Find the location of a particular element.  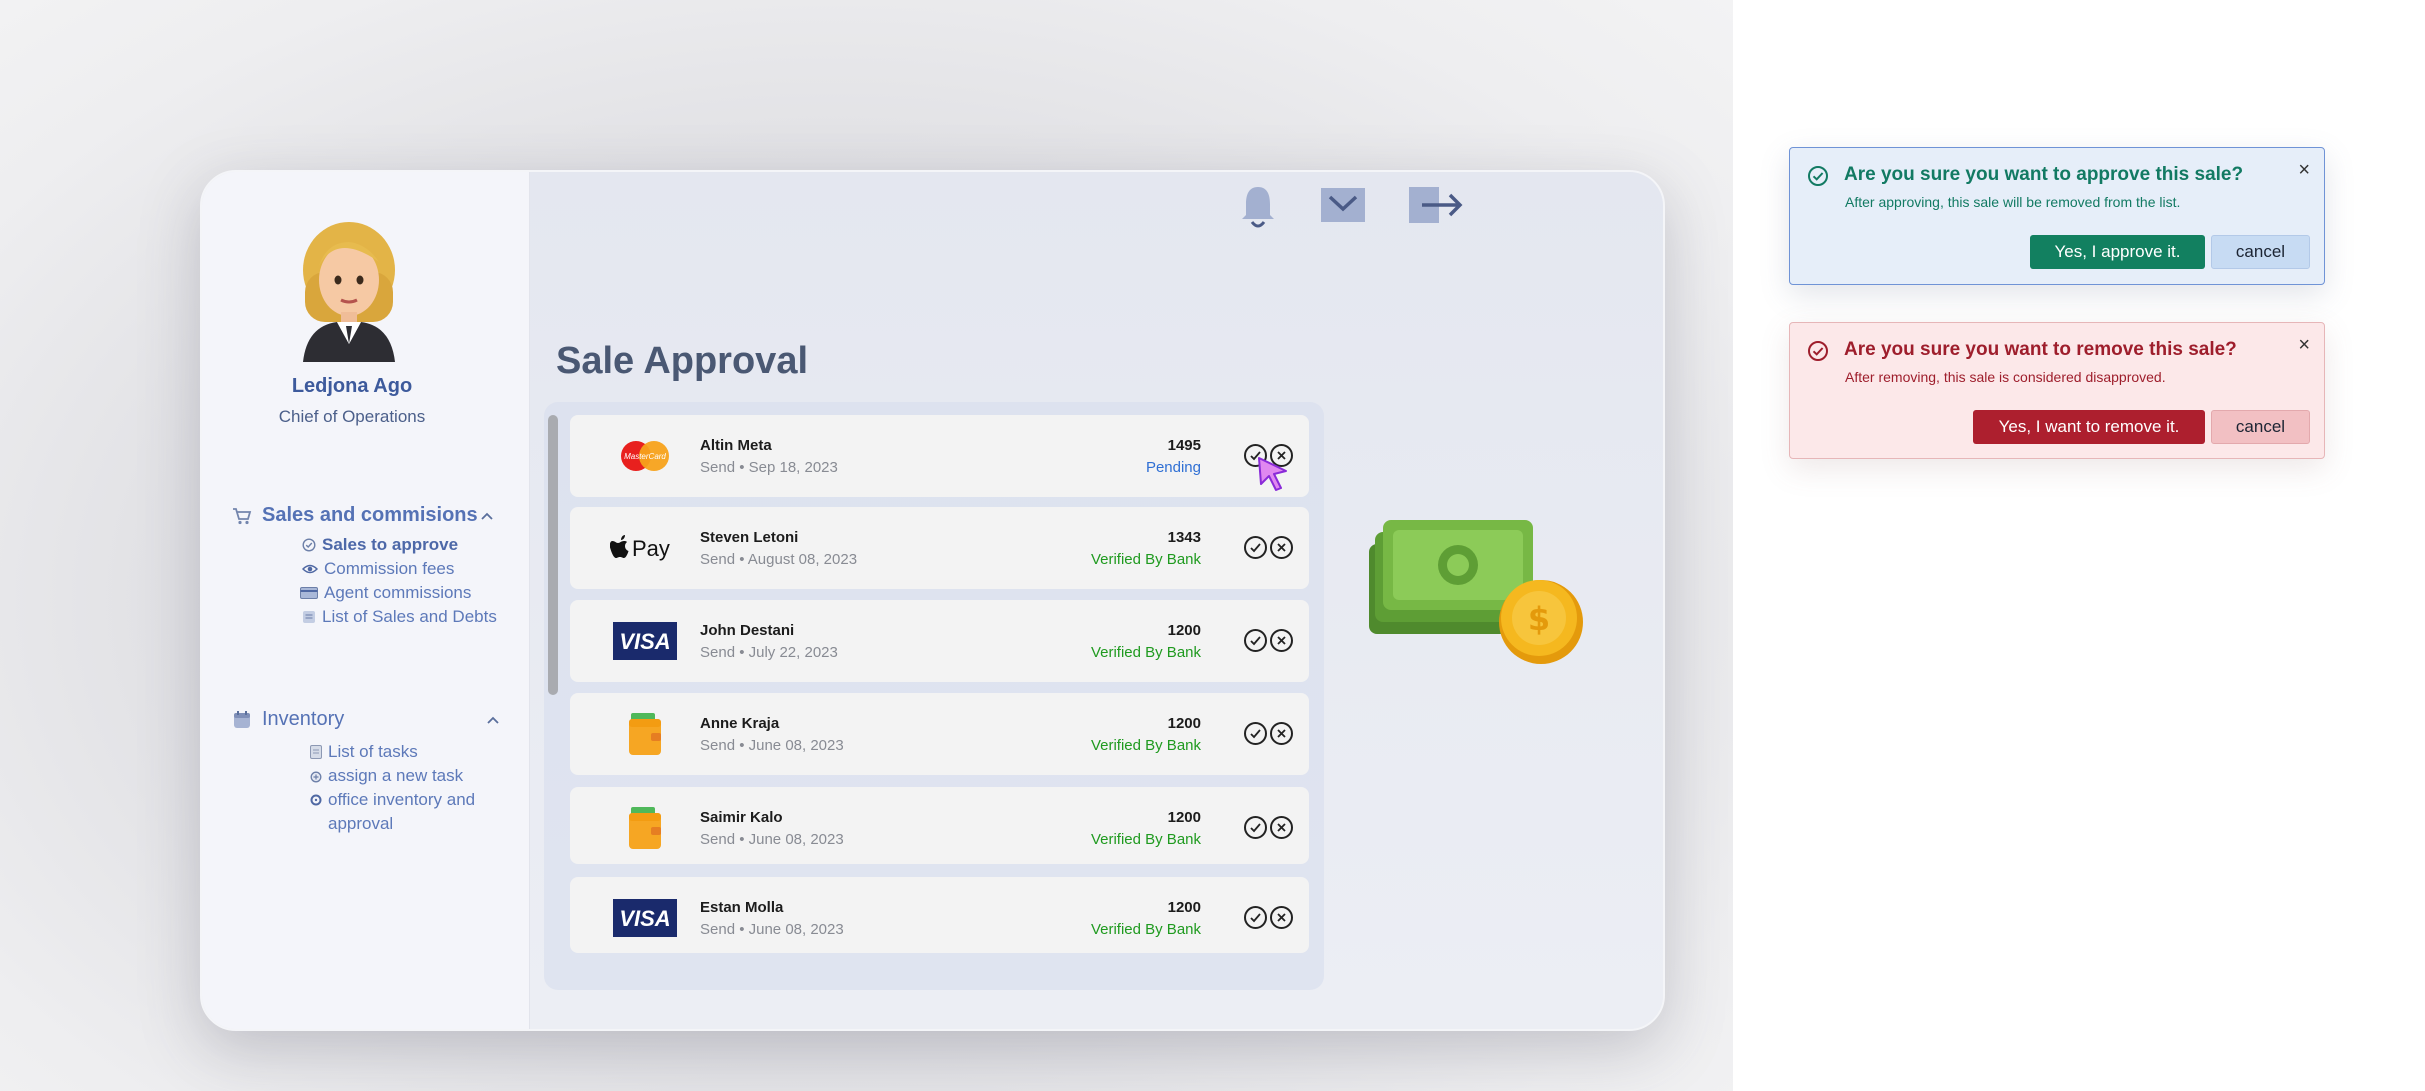

visa-logo: VISA is located at coordinates (645, 918).